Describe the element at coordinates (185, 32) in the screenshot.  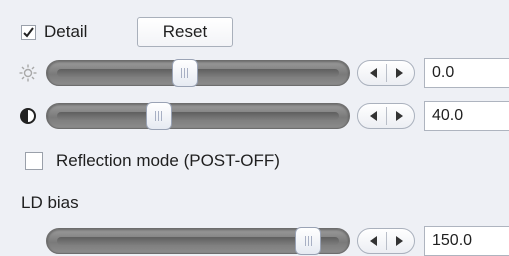
I see `reset-button: Reset` at that location.